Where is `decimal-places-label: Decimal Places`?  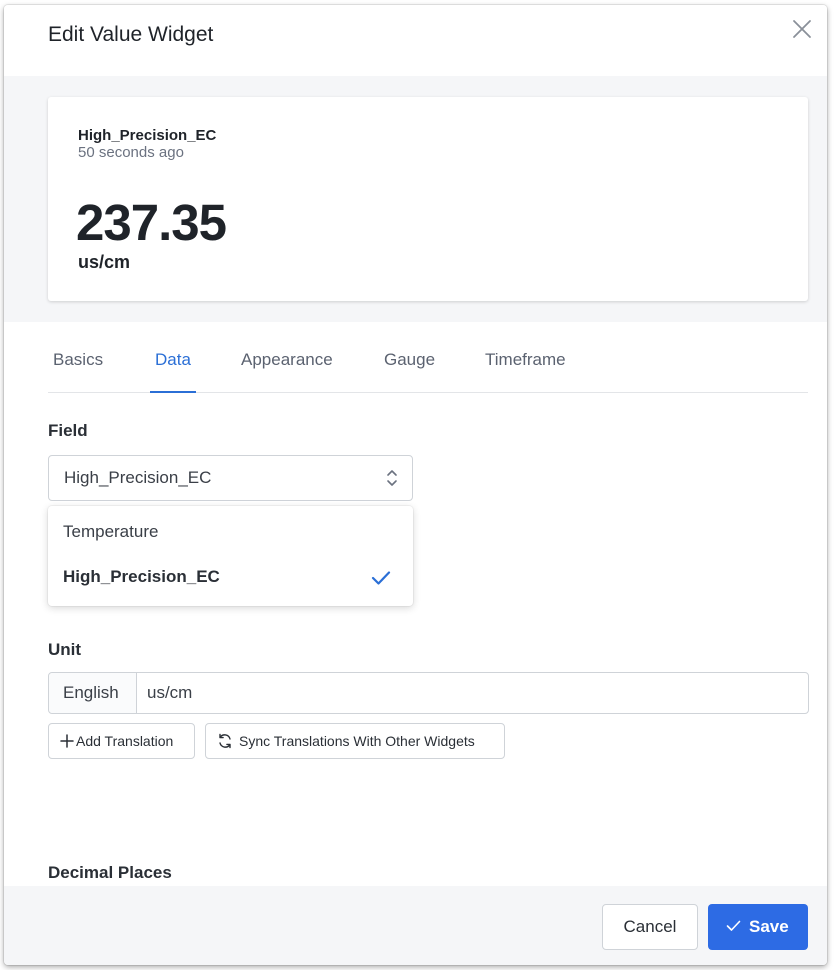 decimal-places-label: Decimal Places is located at coordinates (110, 872).